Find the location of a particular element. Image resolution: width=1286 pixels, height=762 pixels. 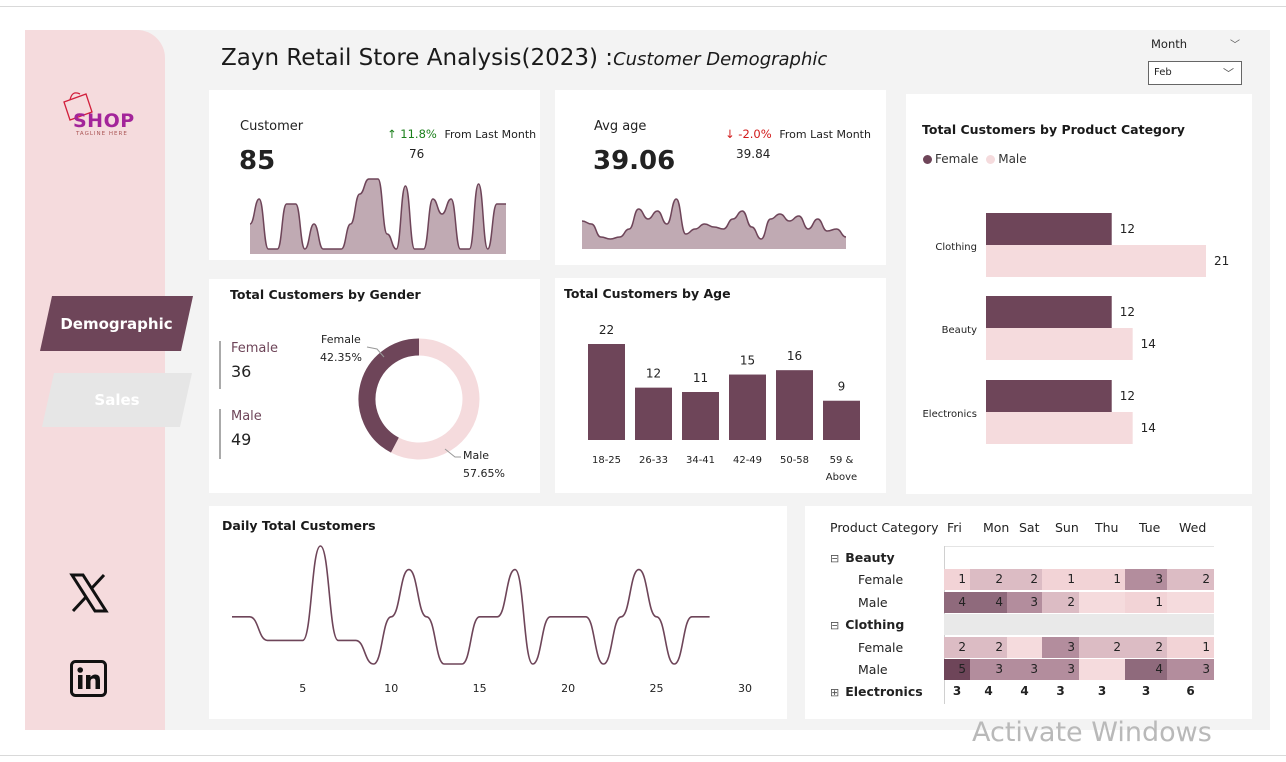

donut-female-label: Female is located at coordinates (341, 339).